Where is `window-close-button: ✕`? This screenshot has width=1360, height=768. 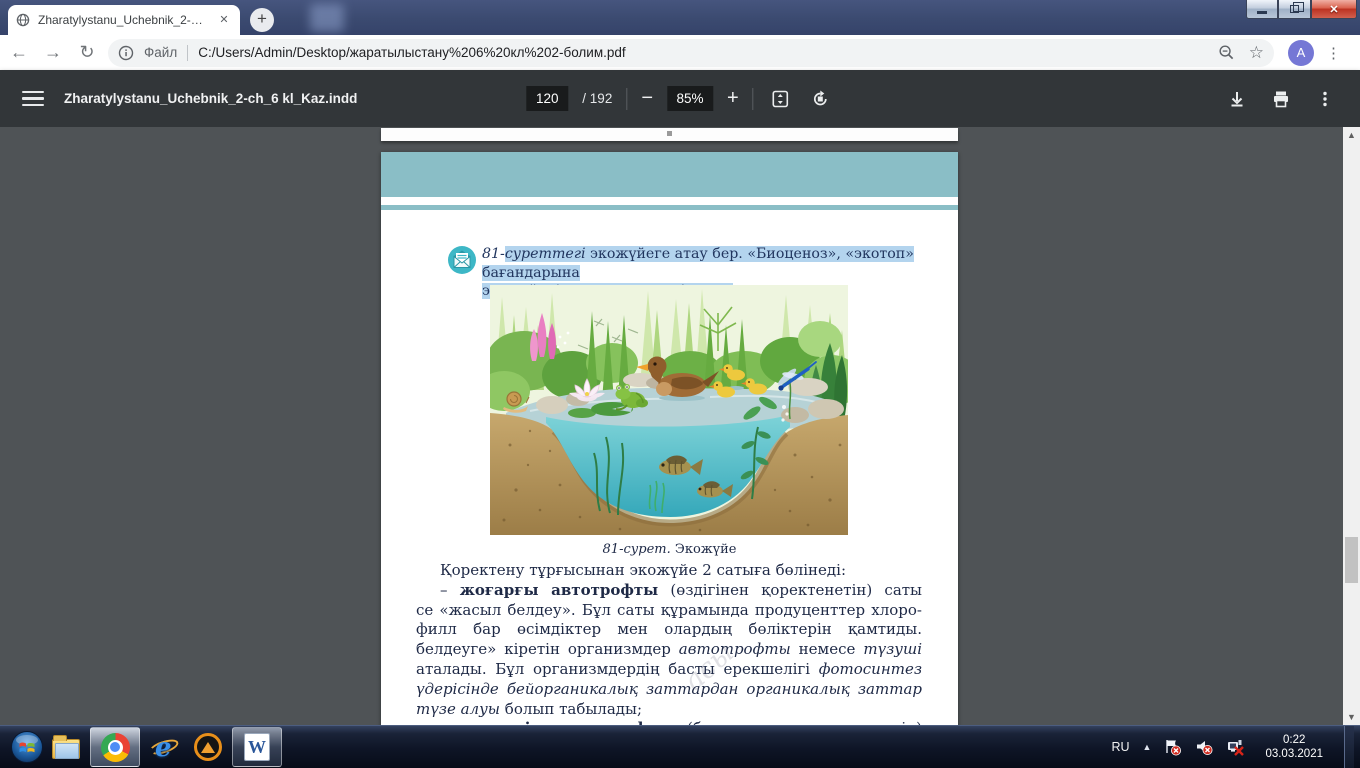 window-close-button: ✕ is located at coordinates (1334, 9).